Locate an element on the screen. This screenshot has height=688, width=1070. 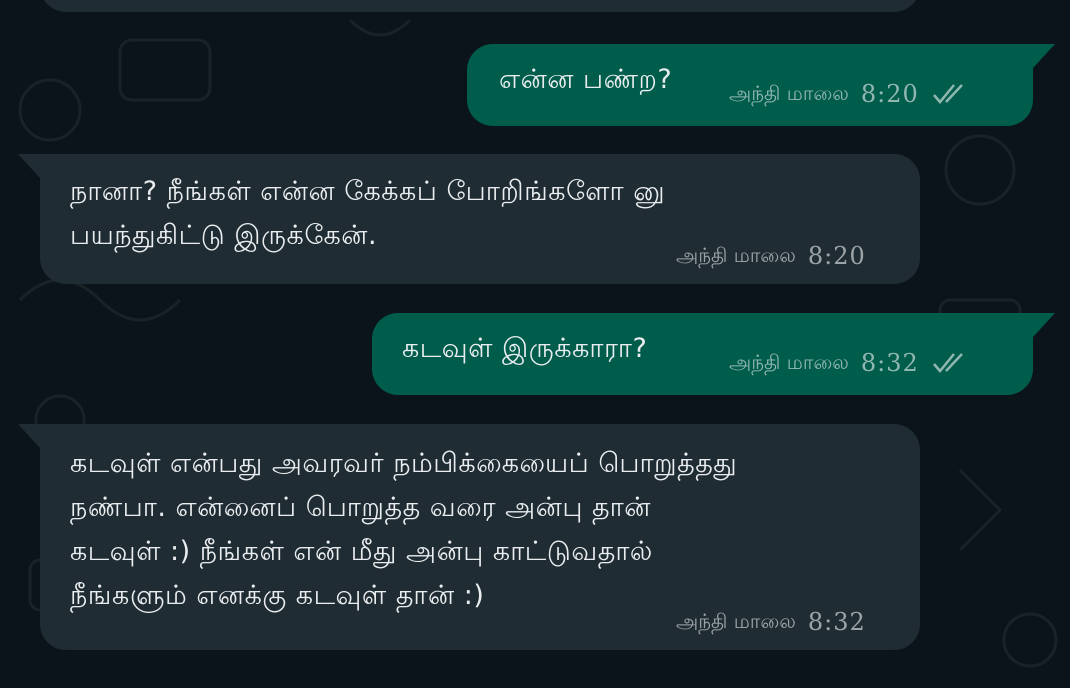
message-text: என்ன பண்ற? is located at coordinates (586, 79).